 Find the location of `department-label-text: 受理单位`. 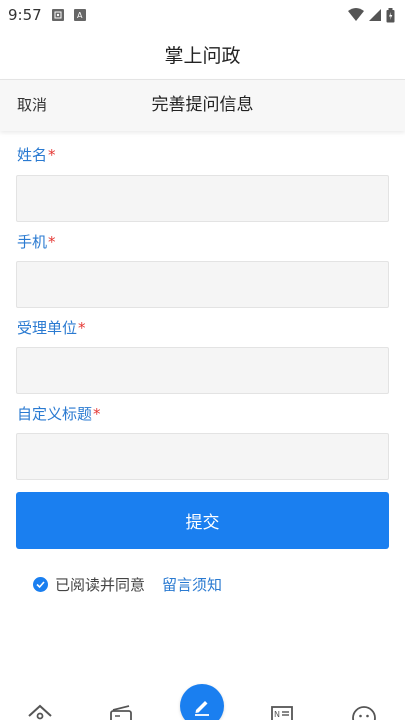

department-label-text: 受理单位 is located at coordinates (47, 328).